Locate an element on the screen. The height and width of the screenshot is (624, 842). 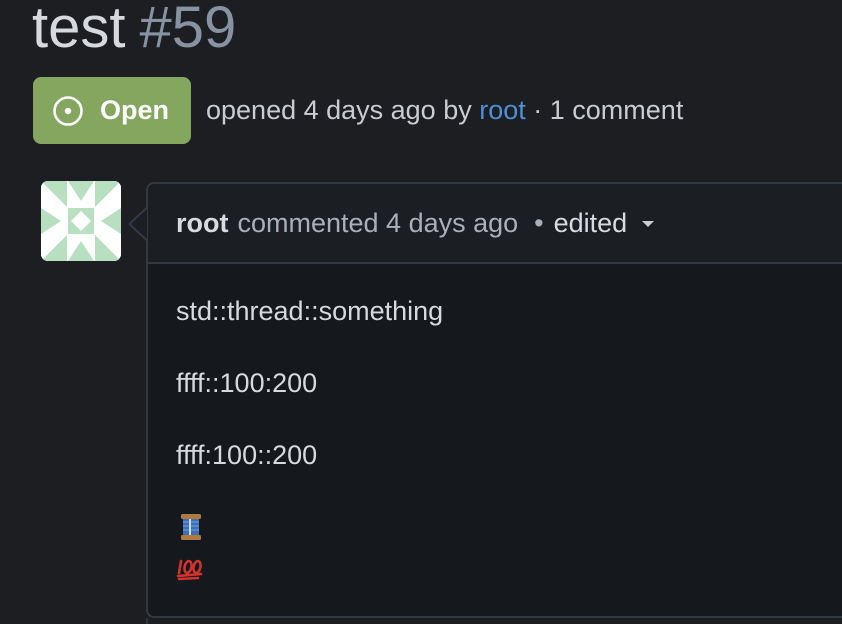
avatar is located at coordinates (81, 221).